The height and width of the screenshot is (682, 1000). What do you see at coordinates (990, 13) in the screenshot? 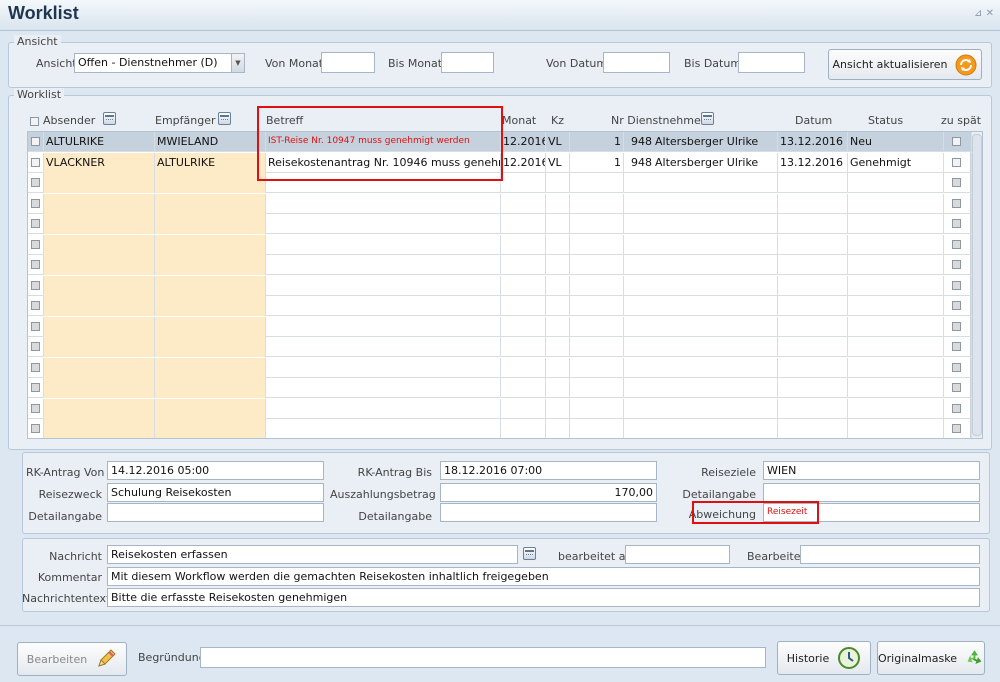
I see `close-icon: ✕` at bounding box center [990, 13].